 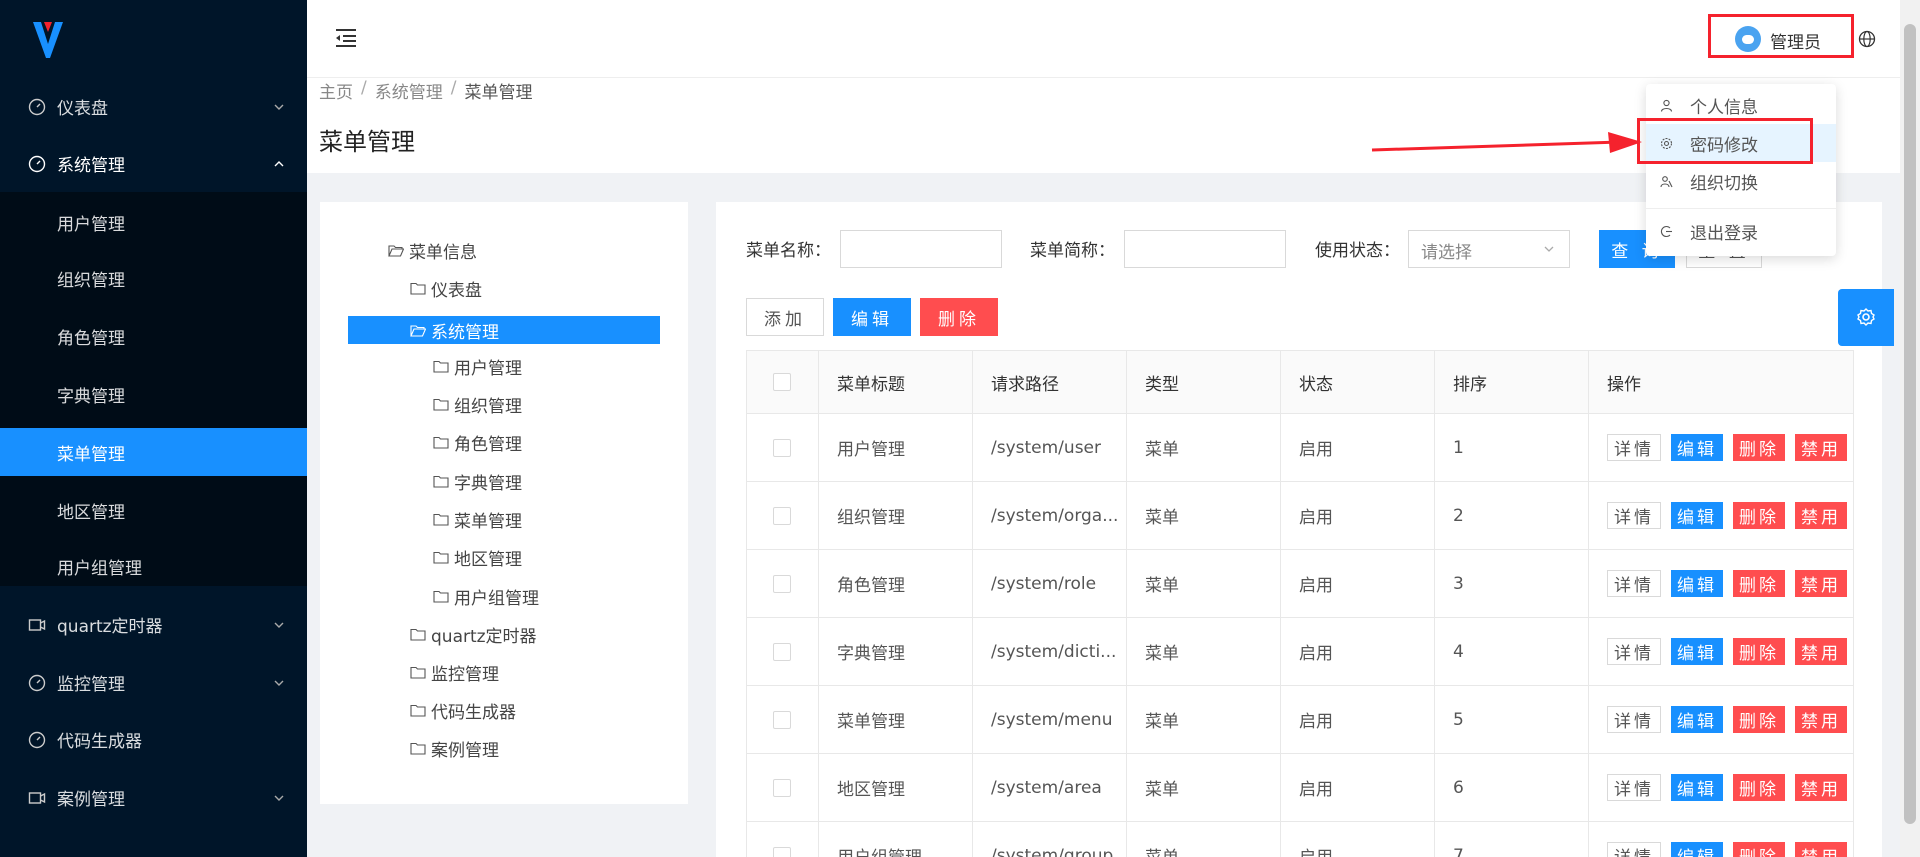 What do you see at coordinates (1205, 249) in the screenshot?
I see `menu-short-input` at bounding box center [1205, 249].